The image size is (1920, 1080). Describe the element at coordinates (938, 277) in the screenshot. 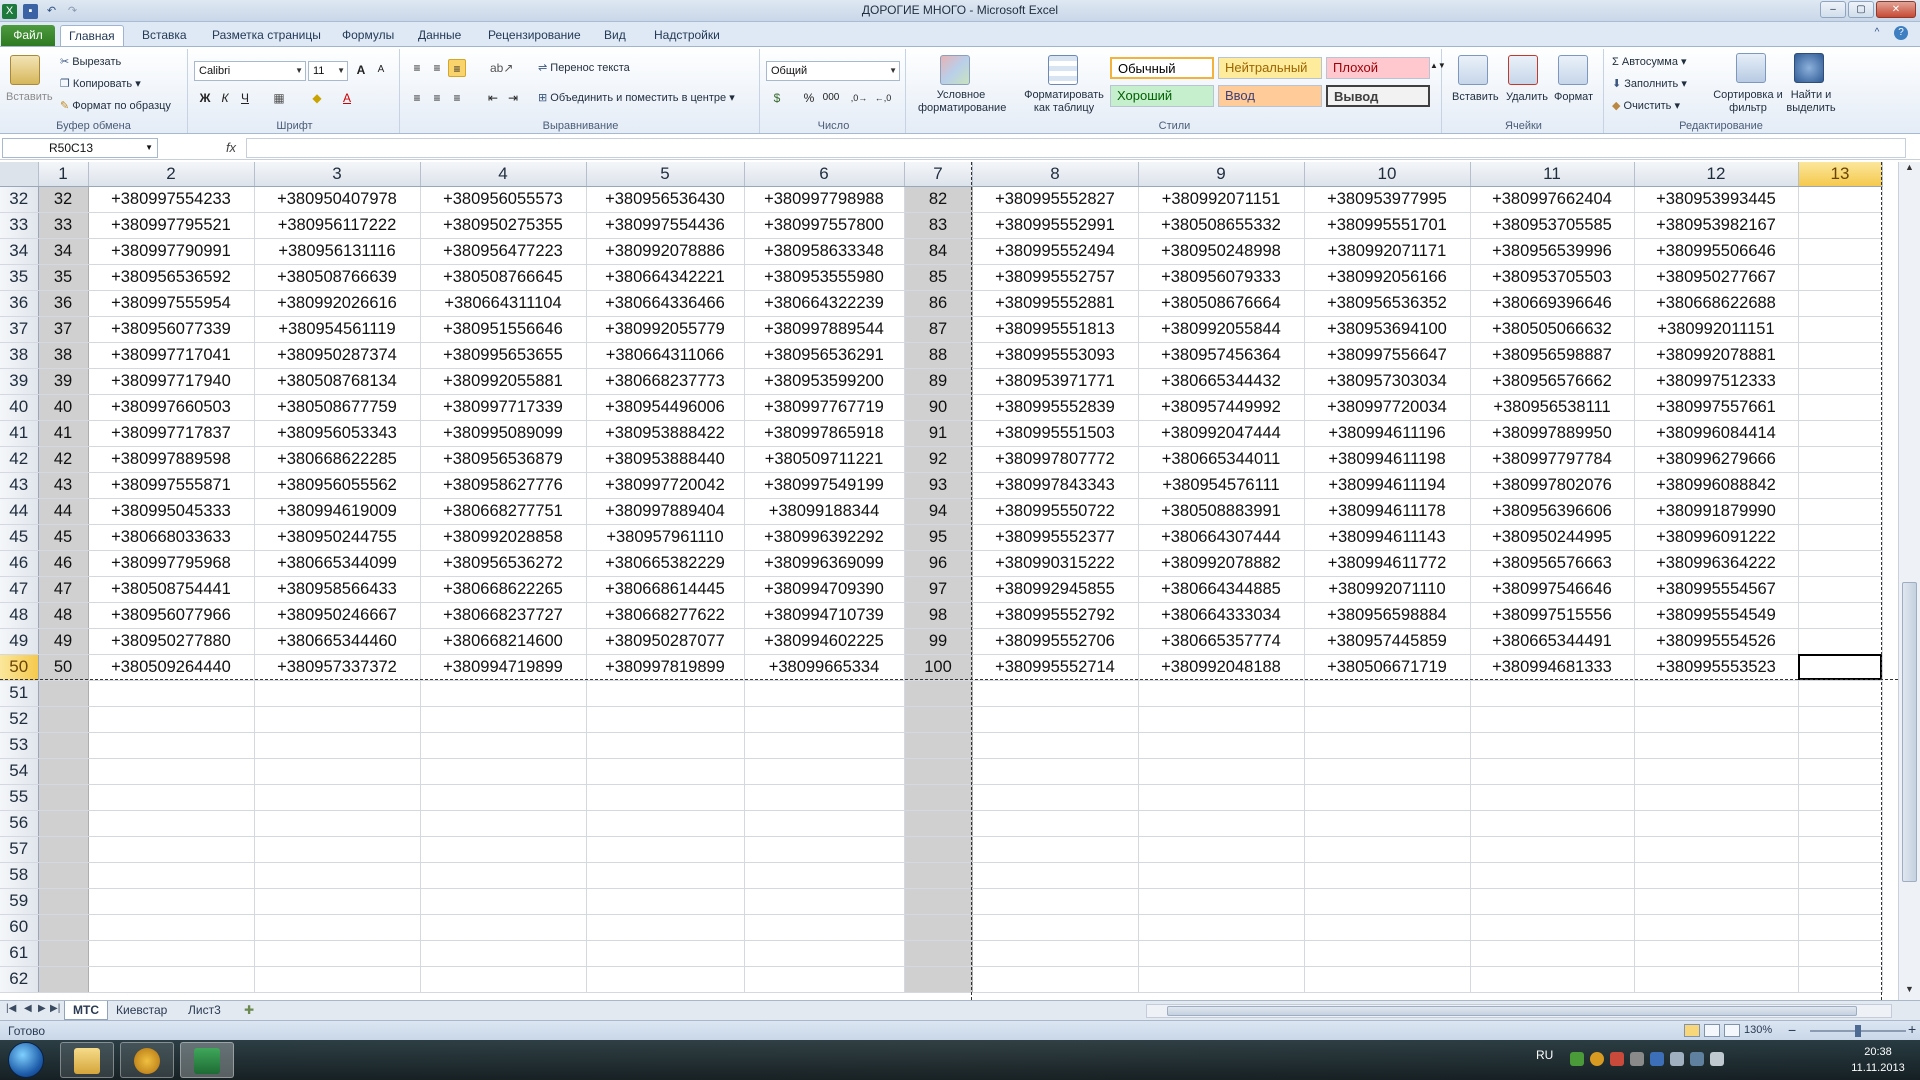

I see `cell: 85` at that location.